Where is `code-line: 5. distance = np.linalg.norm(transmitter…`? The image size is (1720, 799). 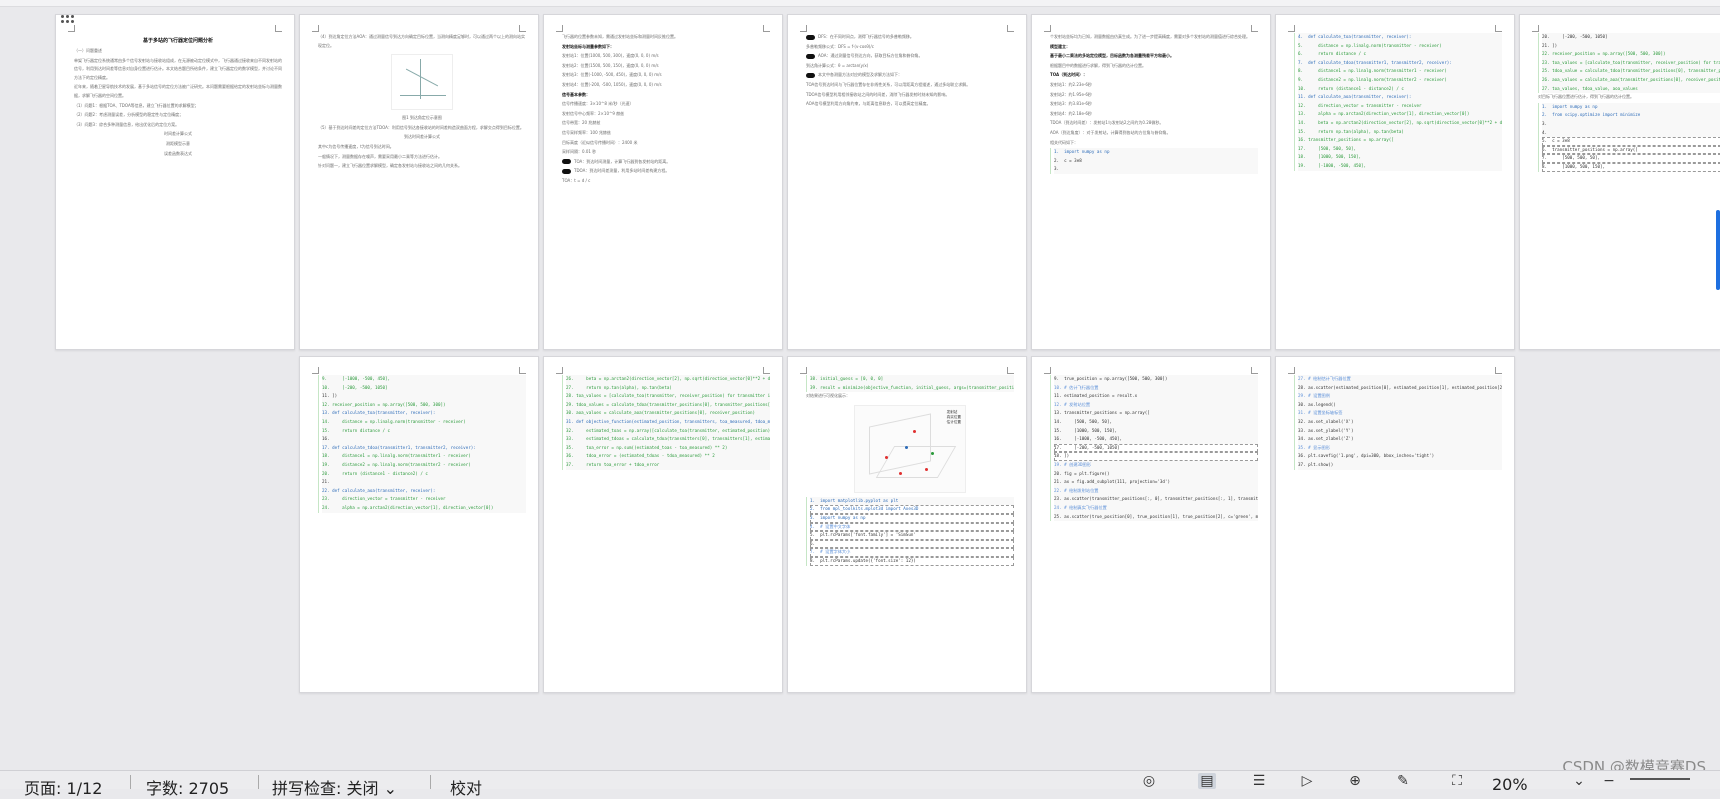
code-line: 5. distance = np.linalg.norm(transmitter… is located at coordinates (1400, 46).